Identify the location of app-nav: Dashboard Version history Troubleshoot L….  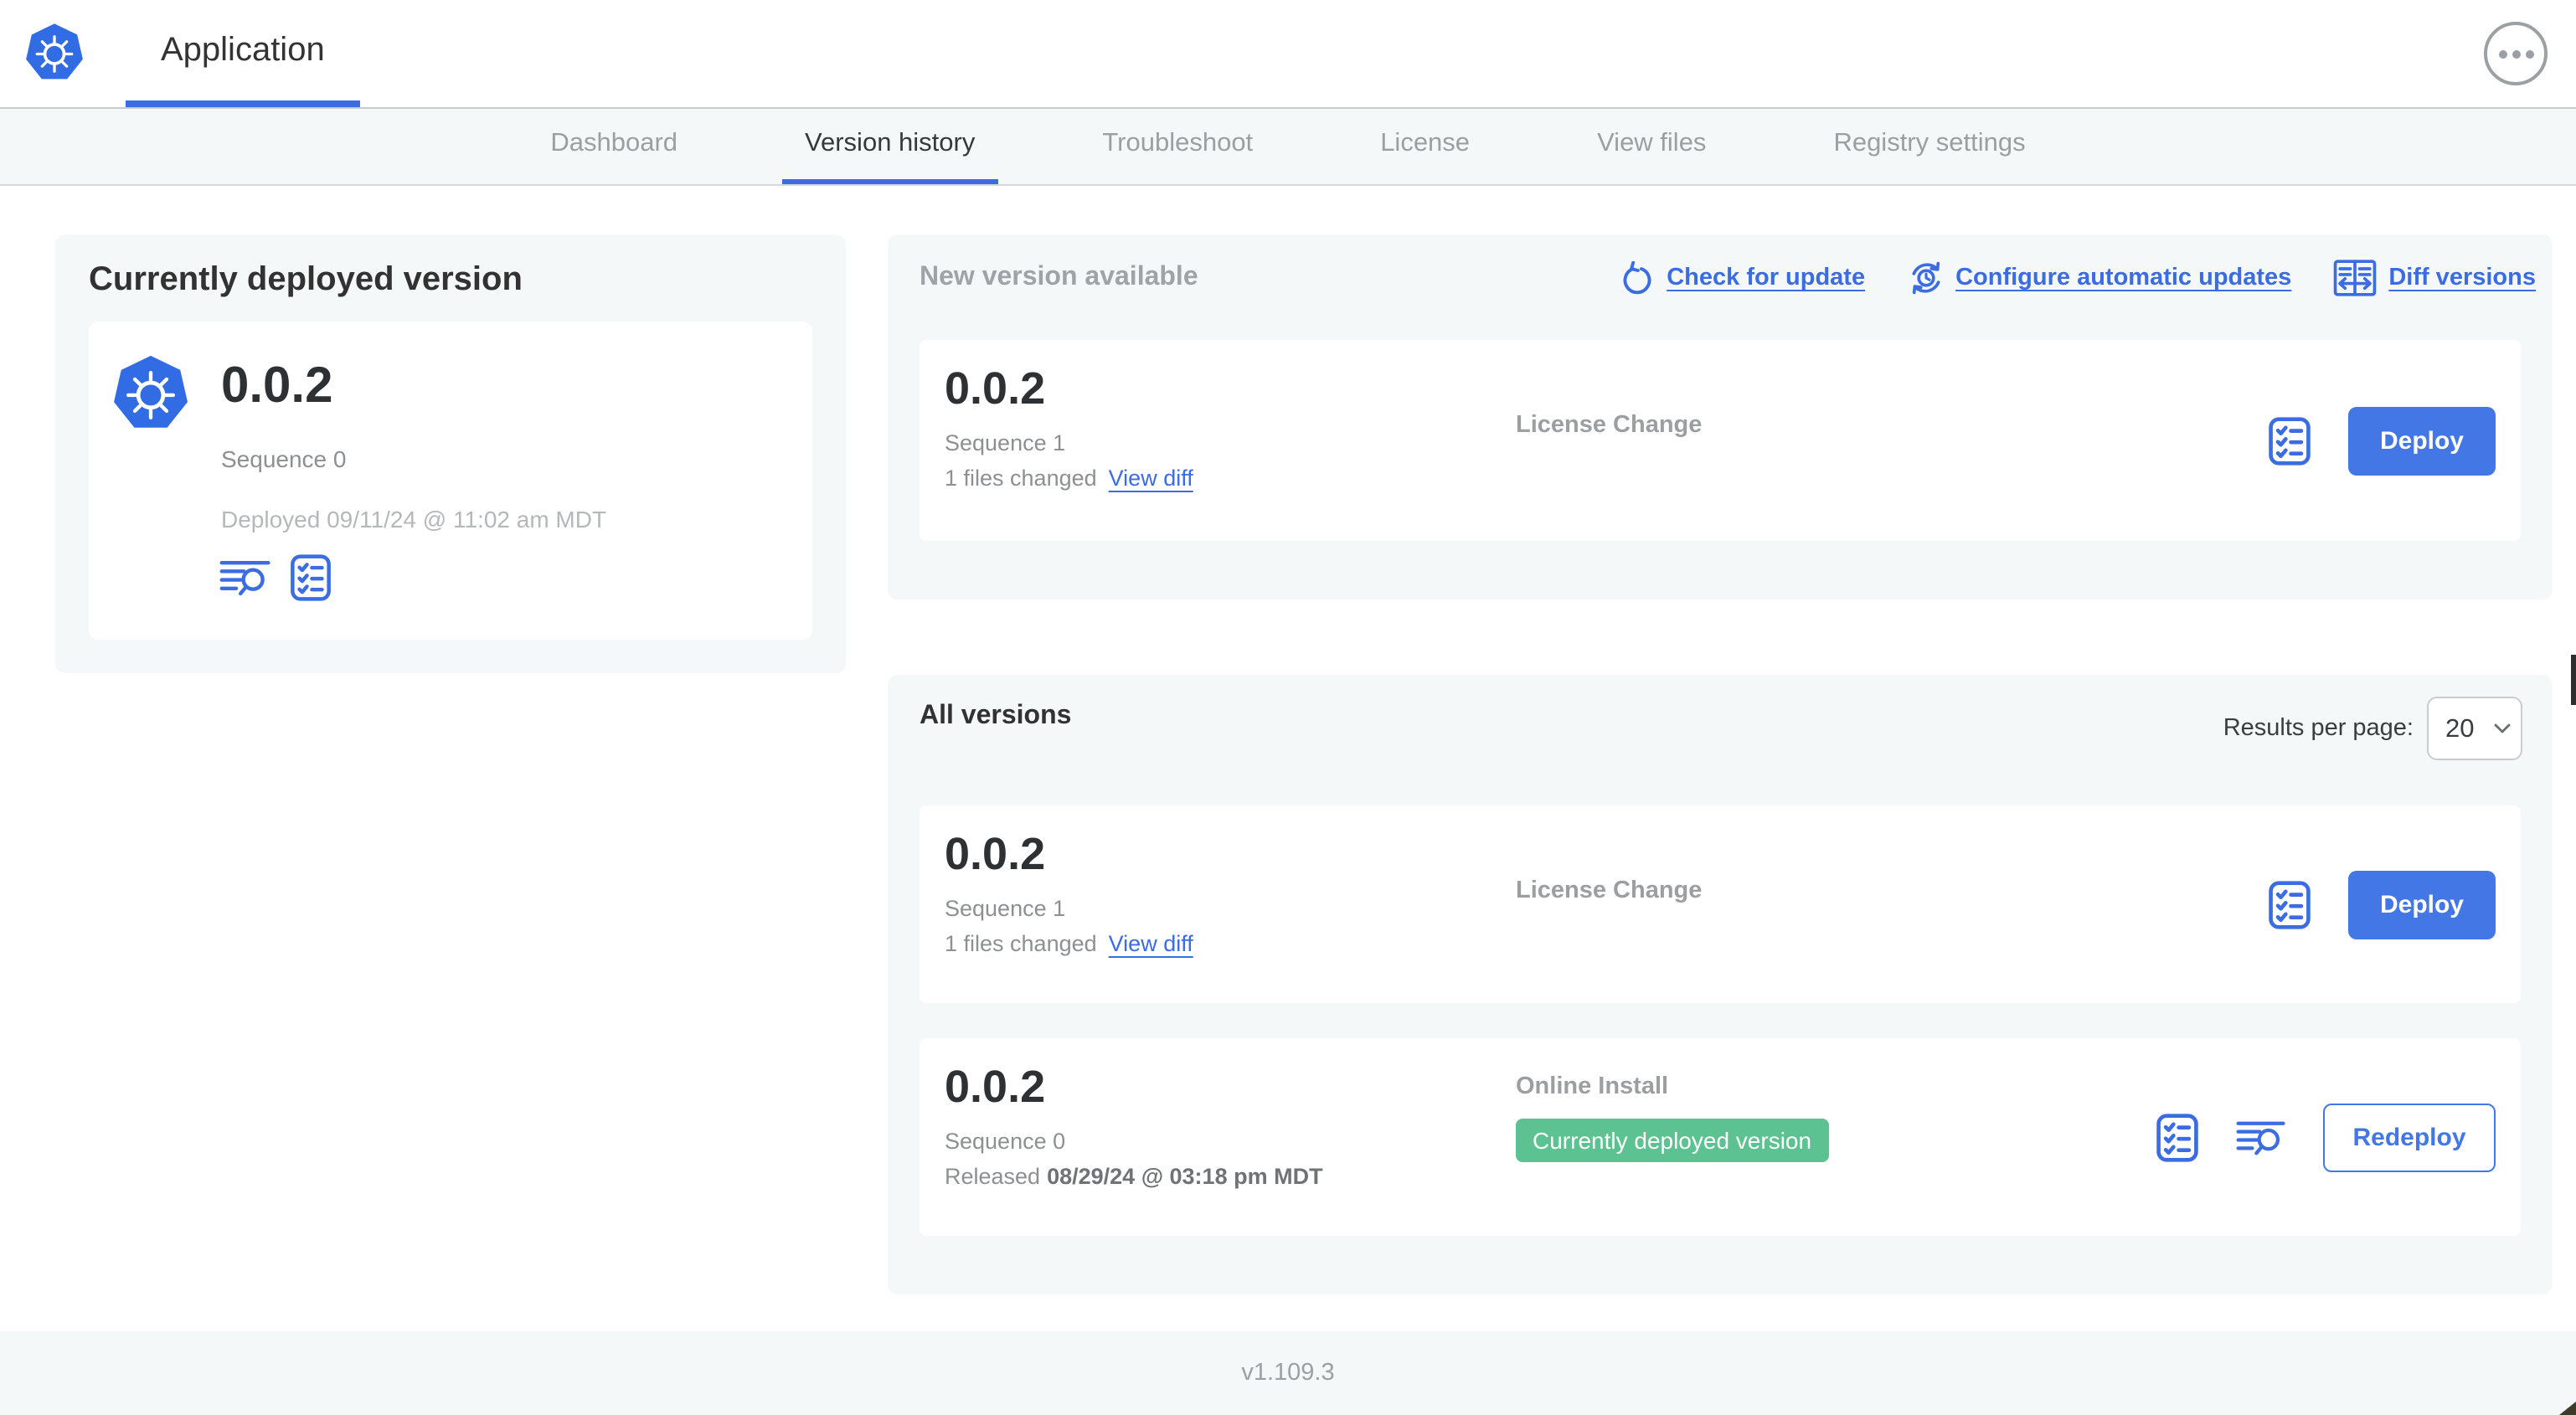
(1288, 147).